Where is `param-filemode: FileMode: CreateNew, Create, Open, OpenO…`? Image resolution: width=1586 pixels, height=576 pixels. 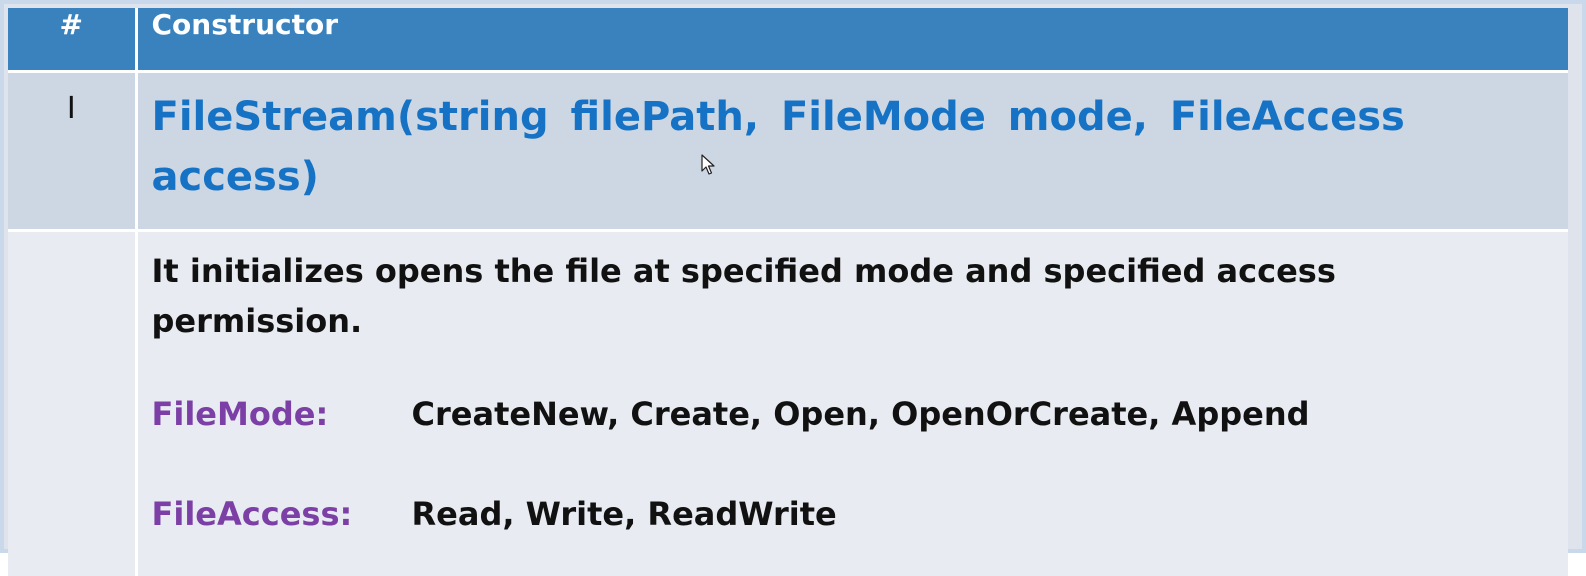 param-filemode: FileMode: CreateNew, Create, Open, OpenO… is located at coordinates (840, 414).